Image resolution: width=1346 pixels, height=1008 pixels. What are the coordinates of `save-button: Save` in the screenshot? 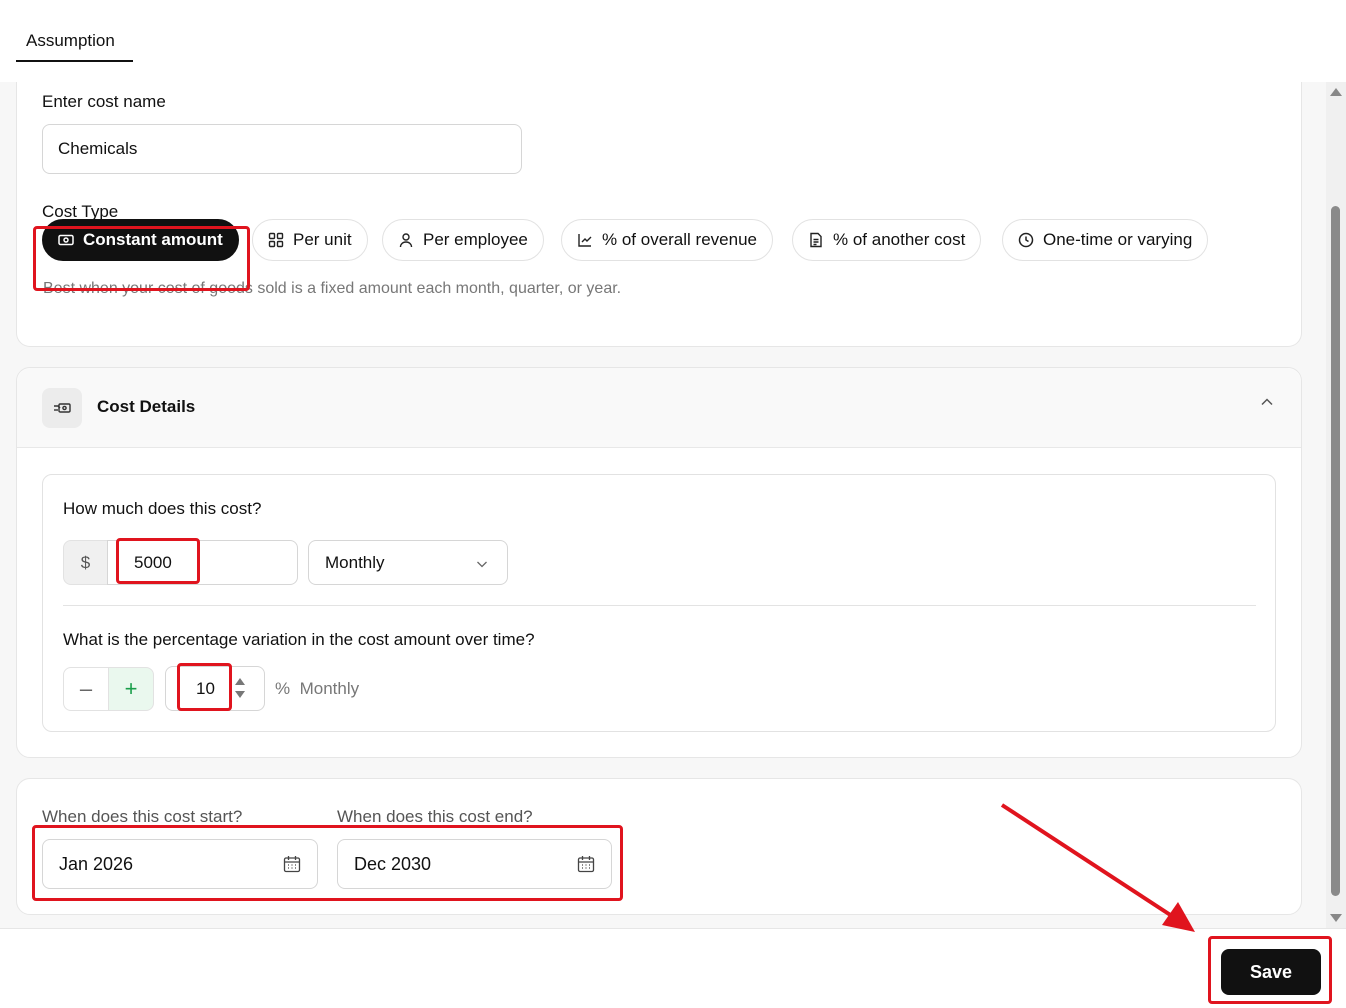 It's located at (1271, 972).